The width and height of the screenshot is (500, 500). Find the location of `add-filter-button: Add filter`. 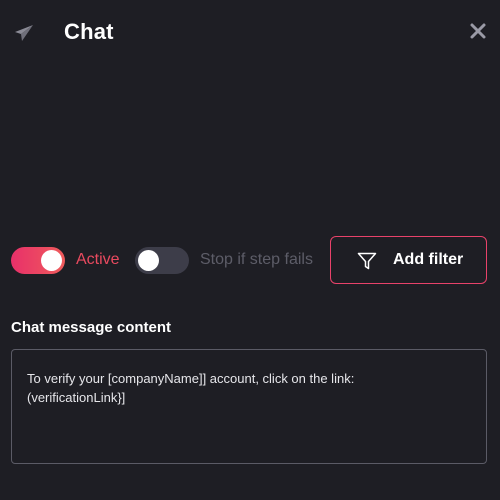

add-filter-button: Add filter is located at coordinates (408, 260).